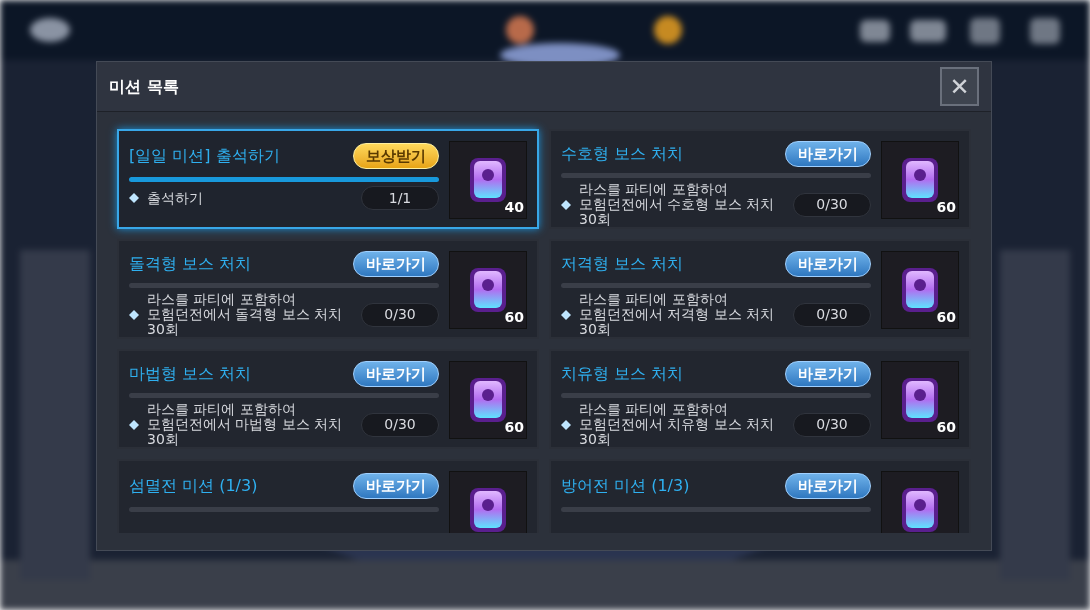 This screenshot has height=610, width=1090. Describe the element at coordinates (190, 264) in the screenshot. I see `mission-title: 돌격형 보스 처치` at that location.